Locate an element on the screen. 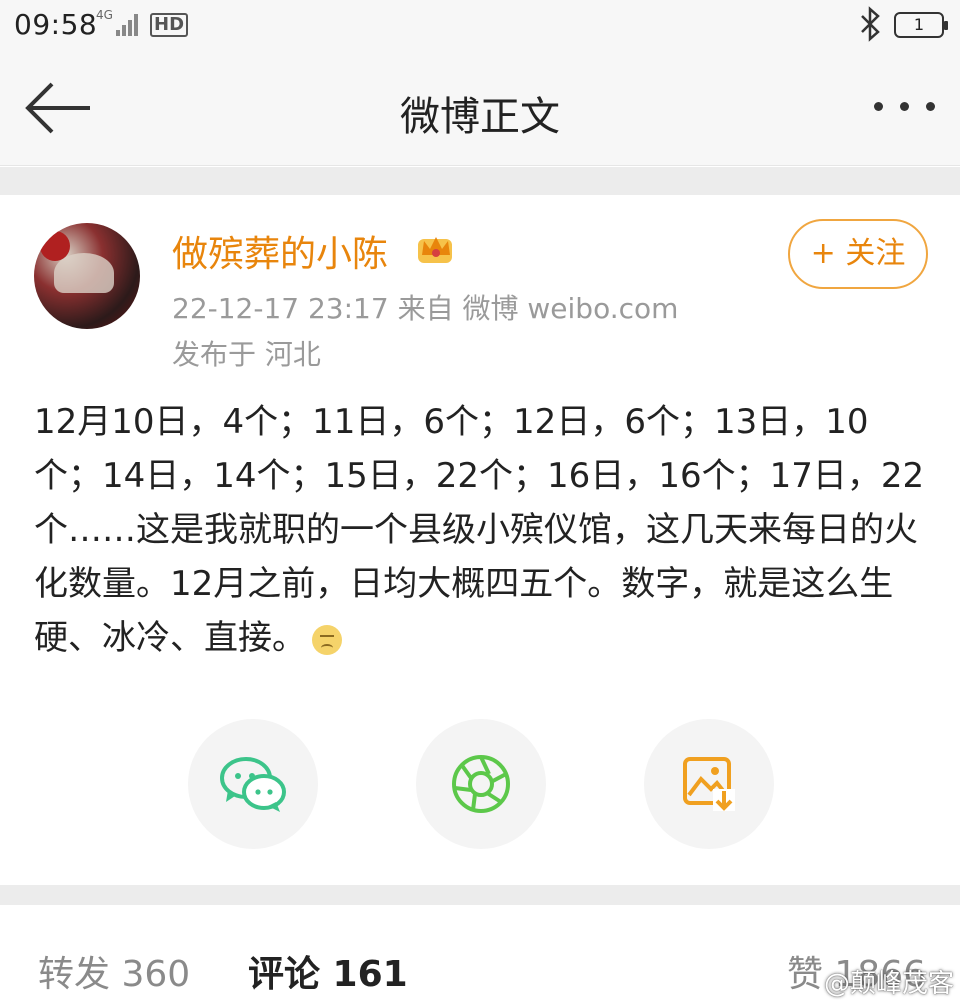 This screenshot has height=1000, width=960. tab-repost: 转发 360 is located at coordinates (114, 971).